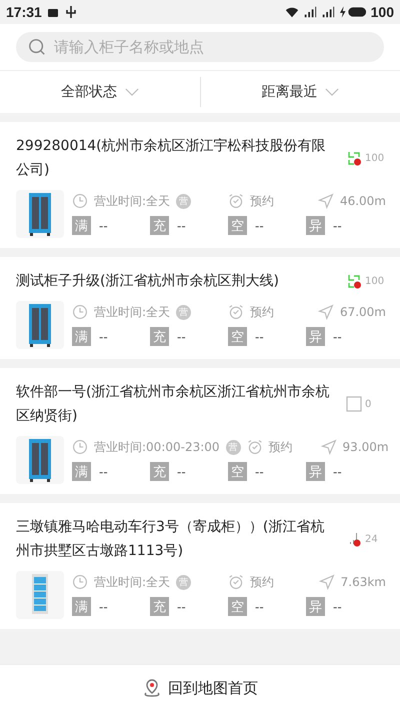 The height and width of the screenshot is (711, 400). I want to click on filter-dropdown: 距离最近, so click(300, 92).